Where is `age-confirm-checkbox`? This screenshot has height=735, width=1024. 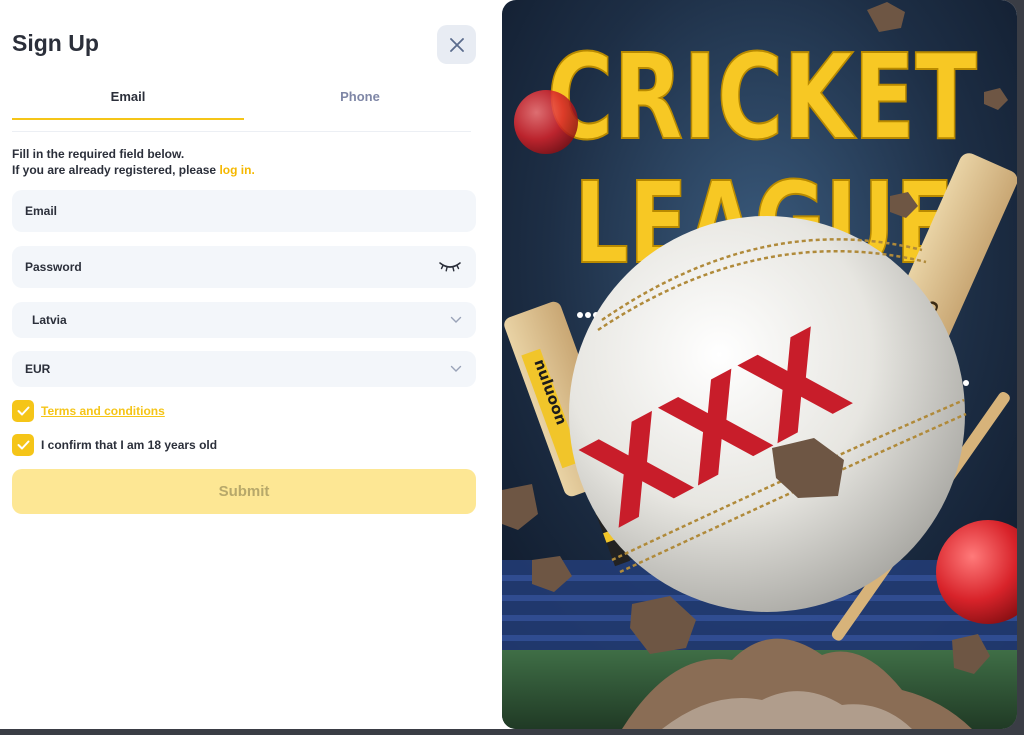 age-confirm-checkbox is located at coordinates (23, 445).